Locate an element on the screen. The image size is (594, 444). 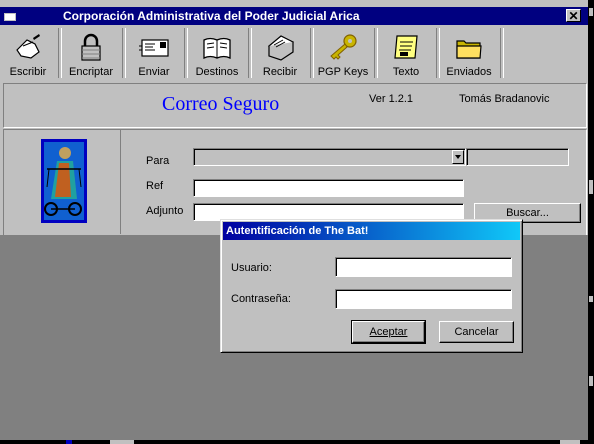
para-extra-field is located at coordinates (517, 157).